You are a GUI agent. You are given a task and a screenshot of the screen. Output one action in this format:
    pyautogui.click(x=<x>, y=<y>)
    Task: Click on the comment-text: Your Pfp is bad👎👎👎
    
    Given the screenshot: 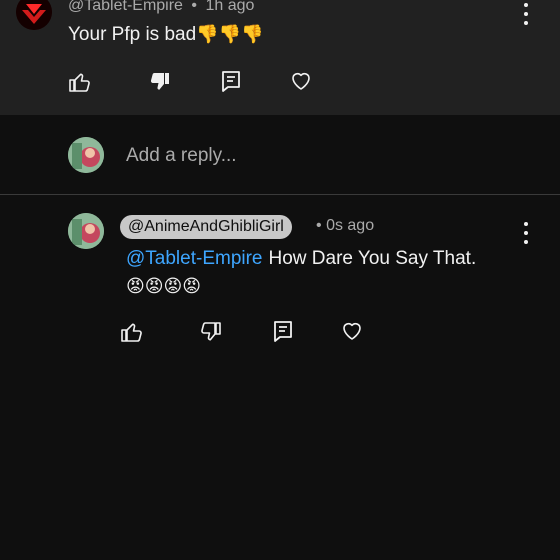 What is the action you would take?
    pyautogui.click(x=165, y=35)
    